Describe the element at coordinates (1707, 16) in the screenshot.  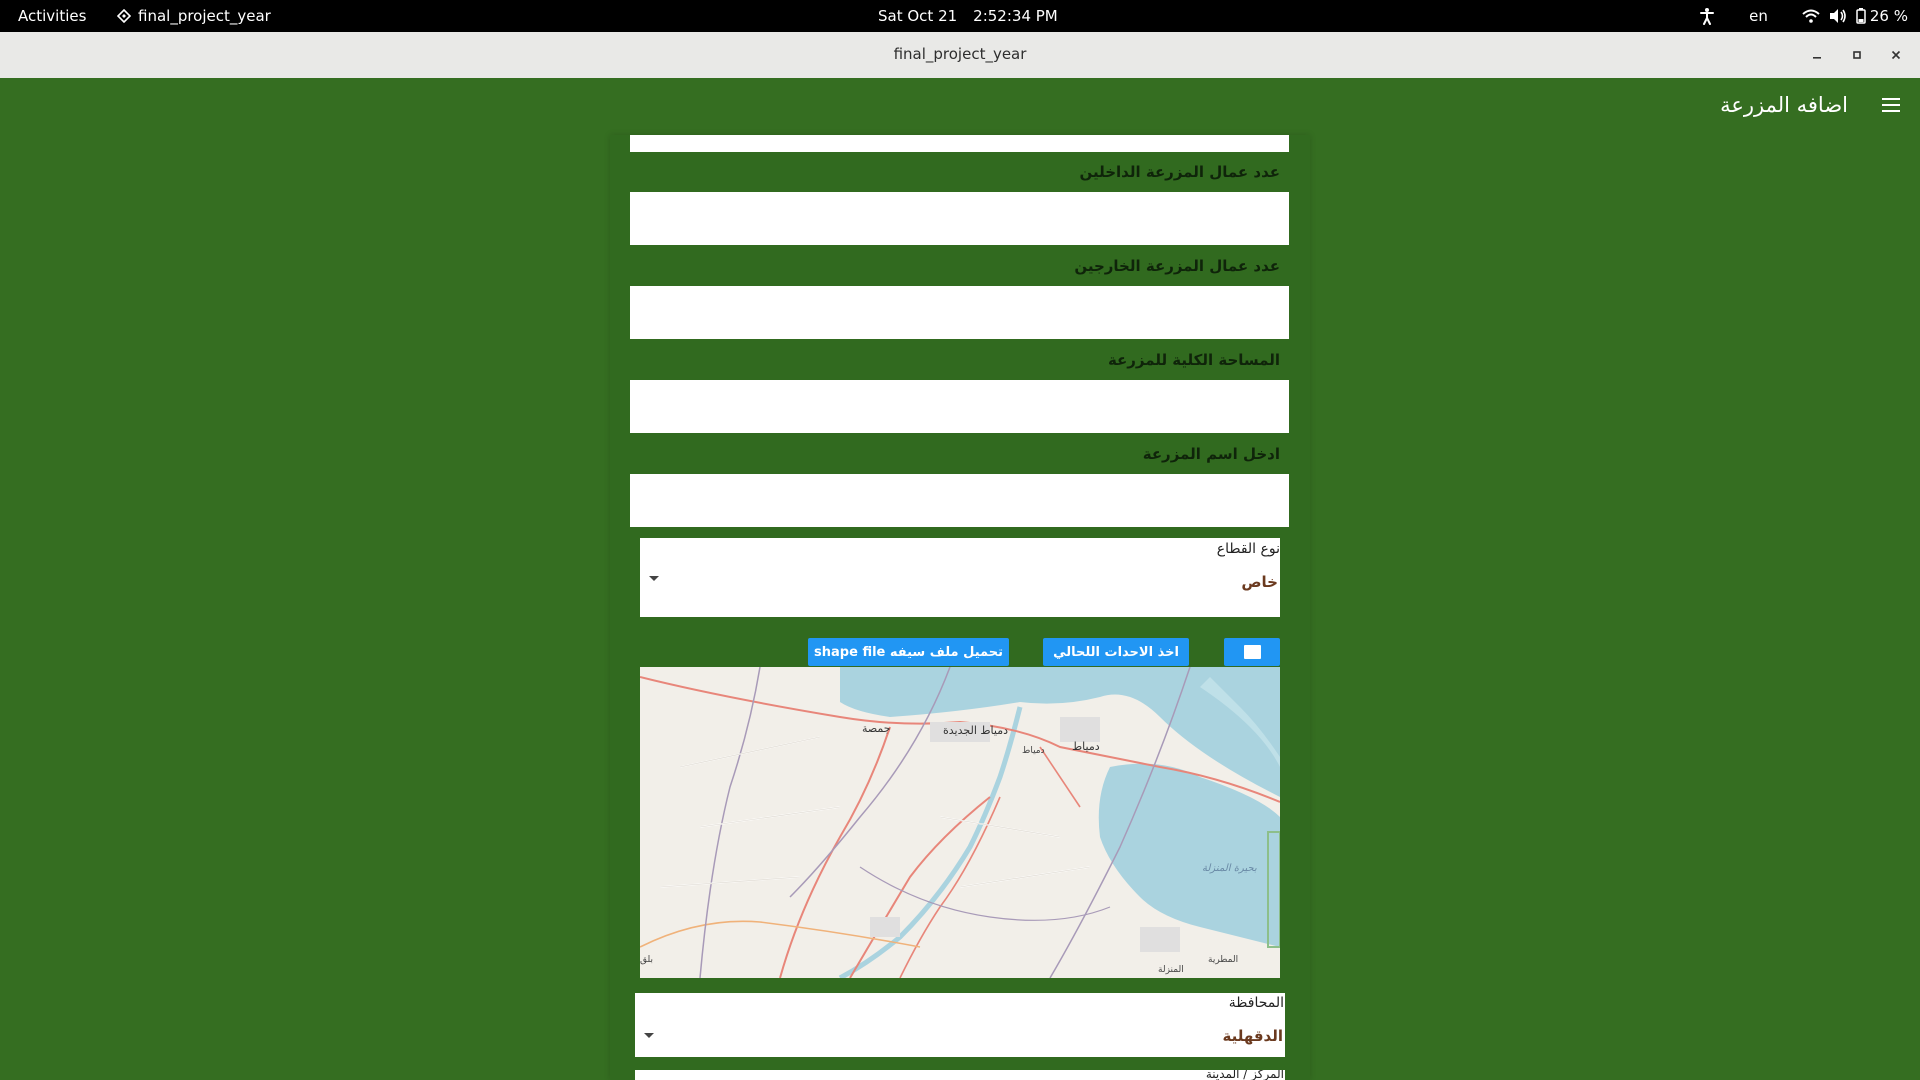
I see `accessibility-icon` at that location.